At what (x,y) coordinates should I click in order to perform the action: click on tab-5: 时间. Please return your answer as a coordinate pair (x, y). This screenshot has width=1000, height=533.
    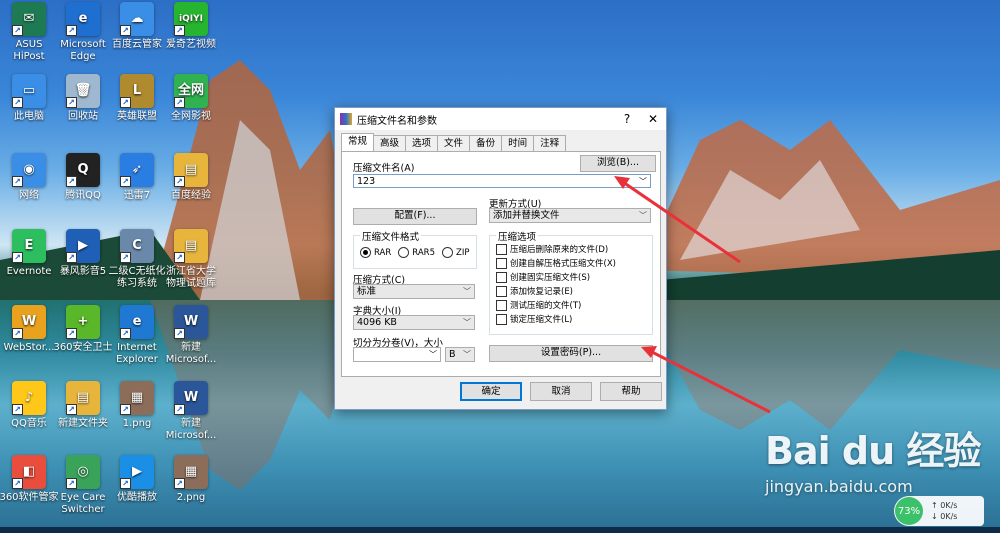
    Looking at the image, I should click on (518, 143).